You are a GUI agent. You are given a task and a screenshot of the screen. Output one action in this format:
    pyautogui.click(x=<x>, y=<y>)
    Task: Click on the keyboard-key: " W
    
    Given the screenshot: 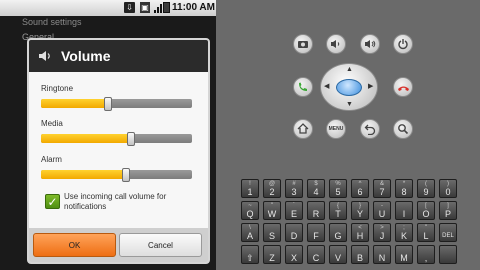 What is the action you would take?
    pyautogui.click(x=272, y=210)
    